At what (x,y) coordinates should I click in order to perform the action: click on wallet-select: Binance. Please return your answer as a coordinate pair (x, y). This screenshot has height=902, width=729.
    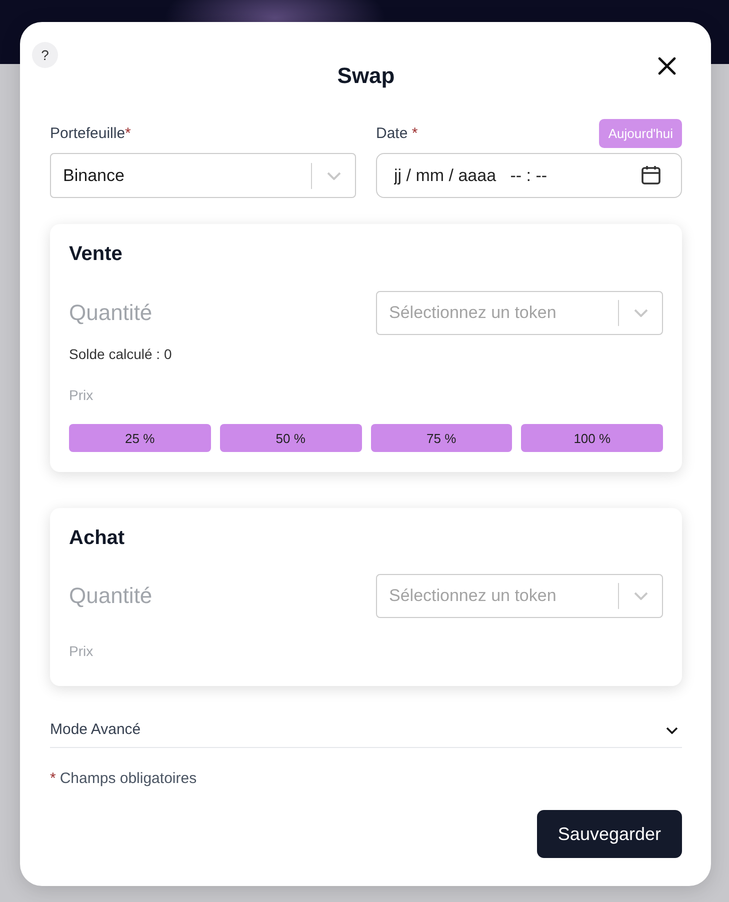
    Looking at the image, I should click on (203, 175).